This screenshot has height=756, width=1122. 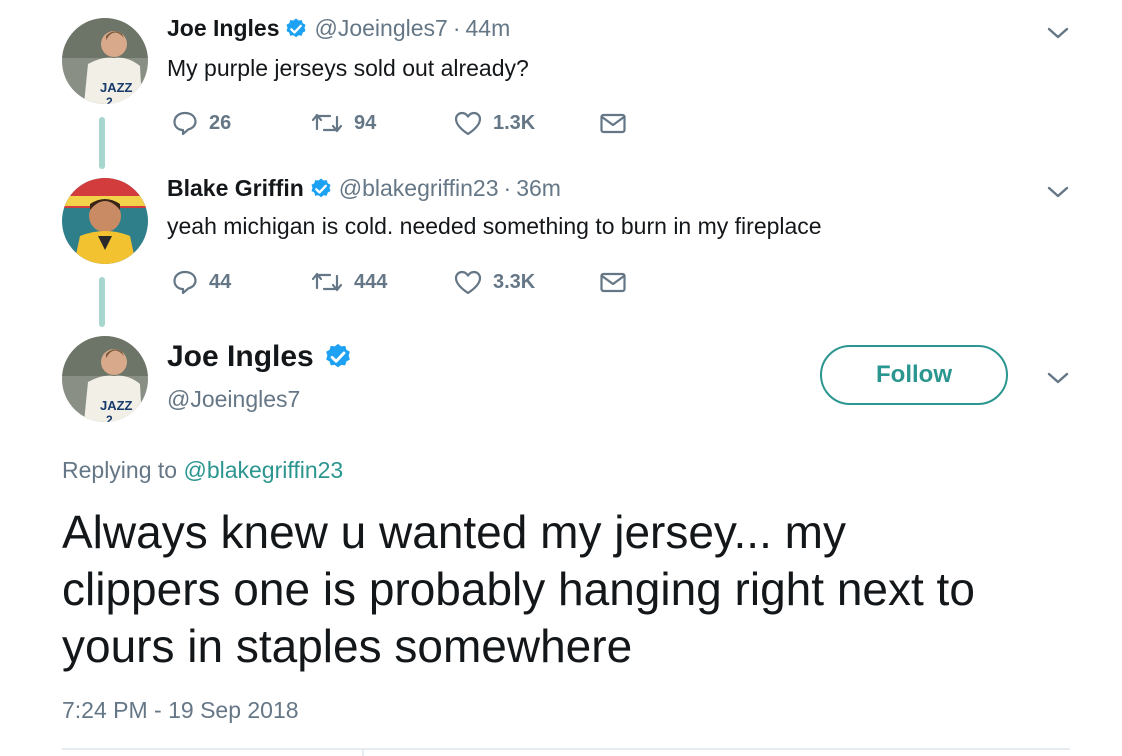 What do you see at coordinates (240, 356) in the screenshot?
I see `display-name-text: Joe Ingles` at bounding box center [240, 356].